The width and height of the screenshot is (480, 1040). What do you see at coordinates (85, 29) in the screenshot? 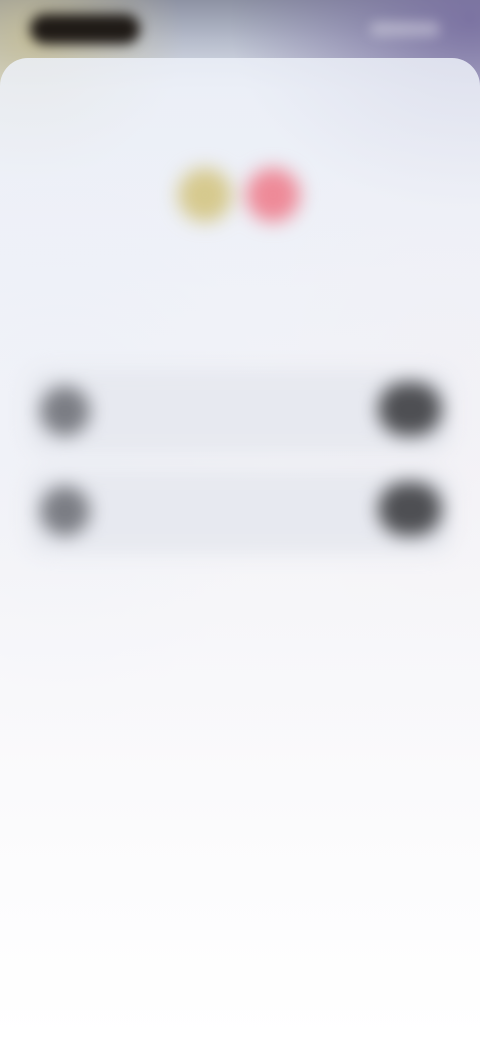
I see `status-time-pill` at bounding box center [85, 29].